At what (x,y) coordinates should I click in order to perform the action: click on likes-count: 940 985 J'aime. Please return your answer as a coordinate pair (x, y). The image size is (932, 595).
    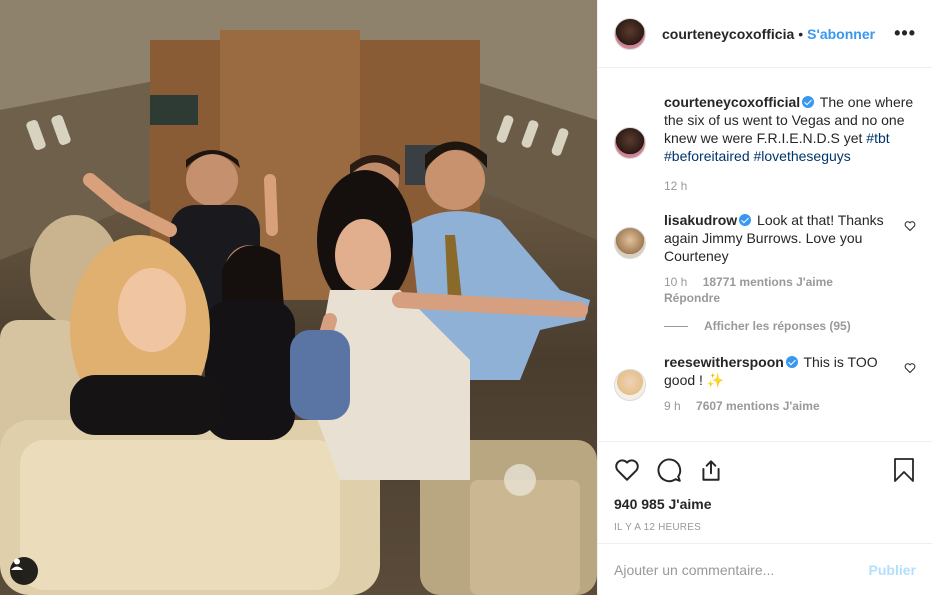
    Looking at the image, I should click on (765, 504).